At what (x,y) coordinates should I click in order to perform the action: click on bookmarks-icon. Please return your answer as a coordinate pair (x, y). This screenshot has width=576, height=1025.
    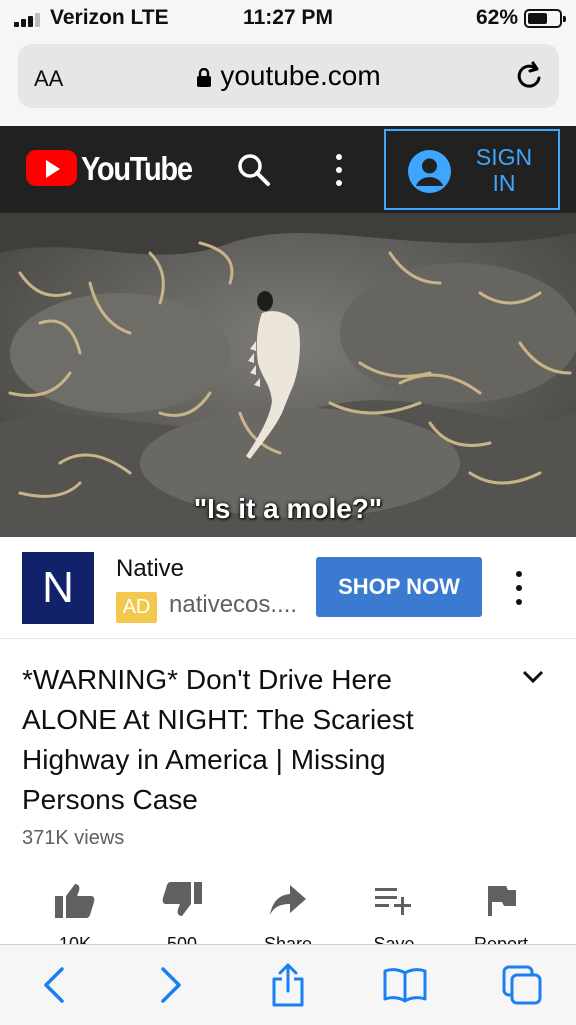
    Looking at the image, I should click on (405, 985).